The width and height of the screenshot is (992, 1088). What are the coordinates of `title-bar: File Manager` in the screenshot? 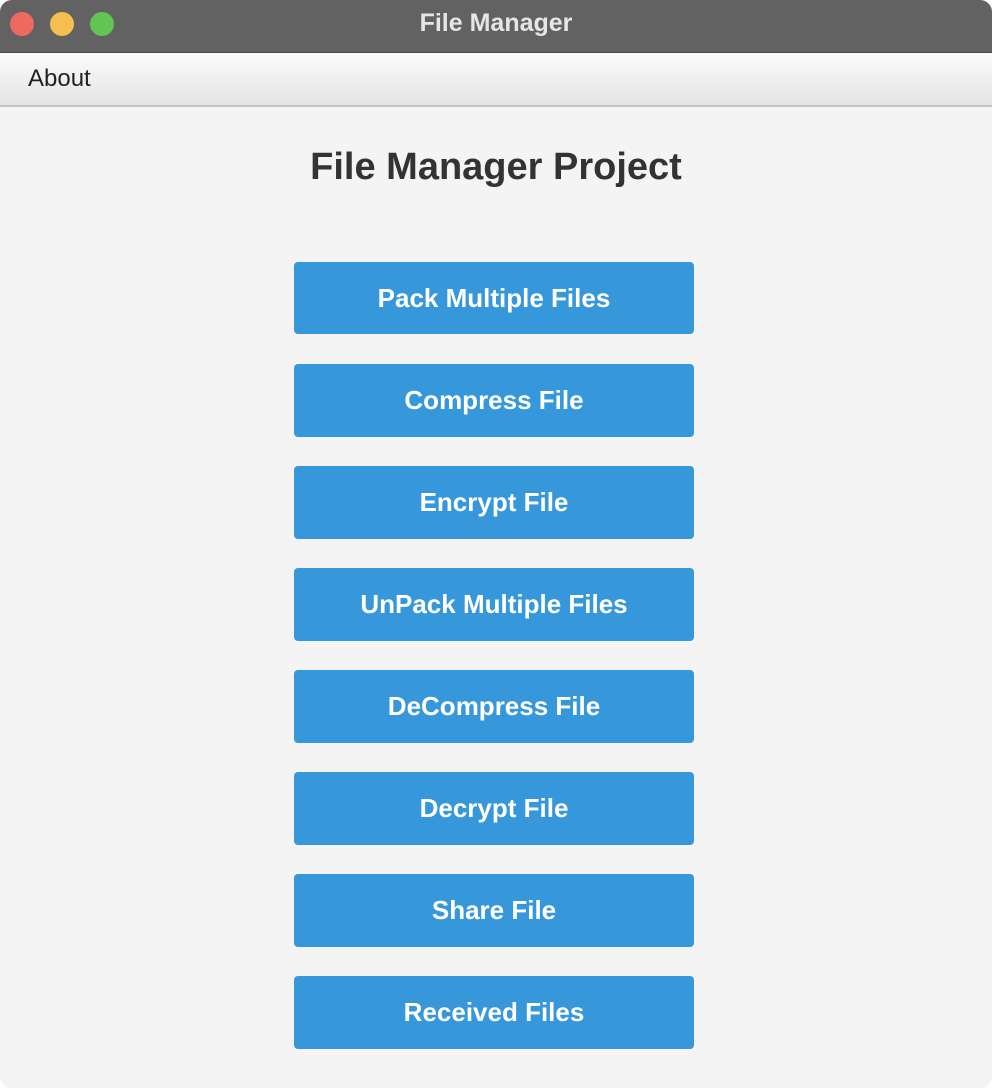 It's located at (496, 26).